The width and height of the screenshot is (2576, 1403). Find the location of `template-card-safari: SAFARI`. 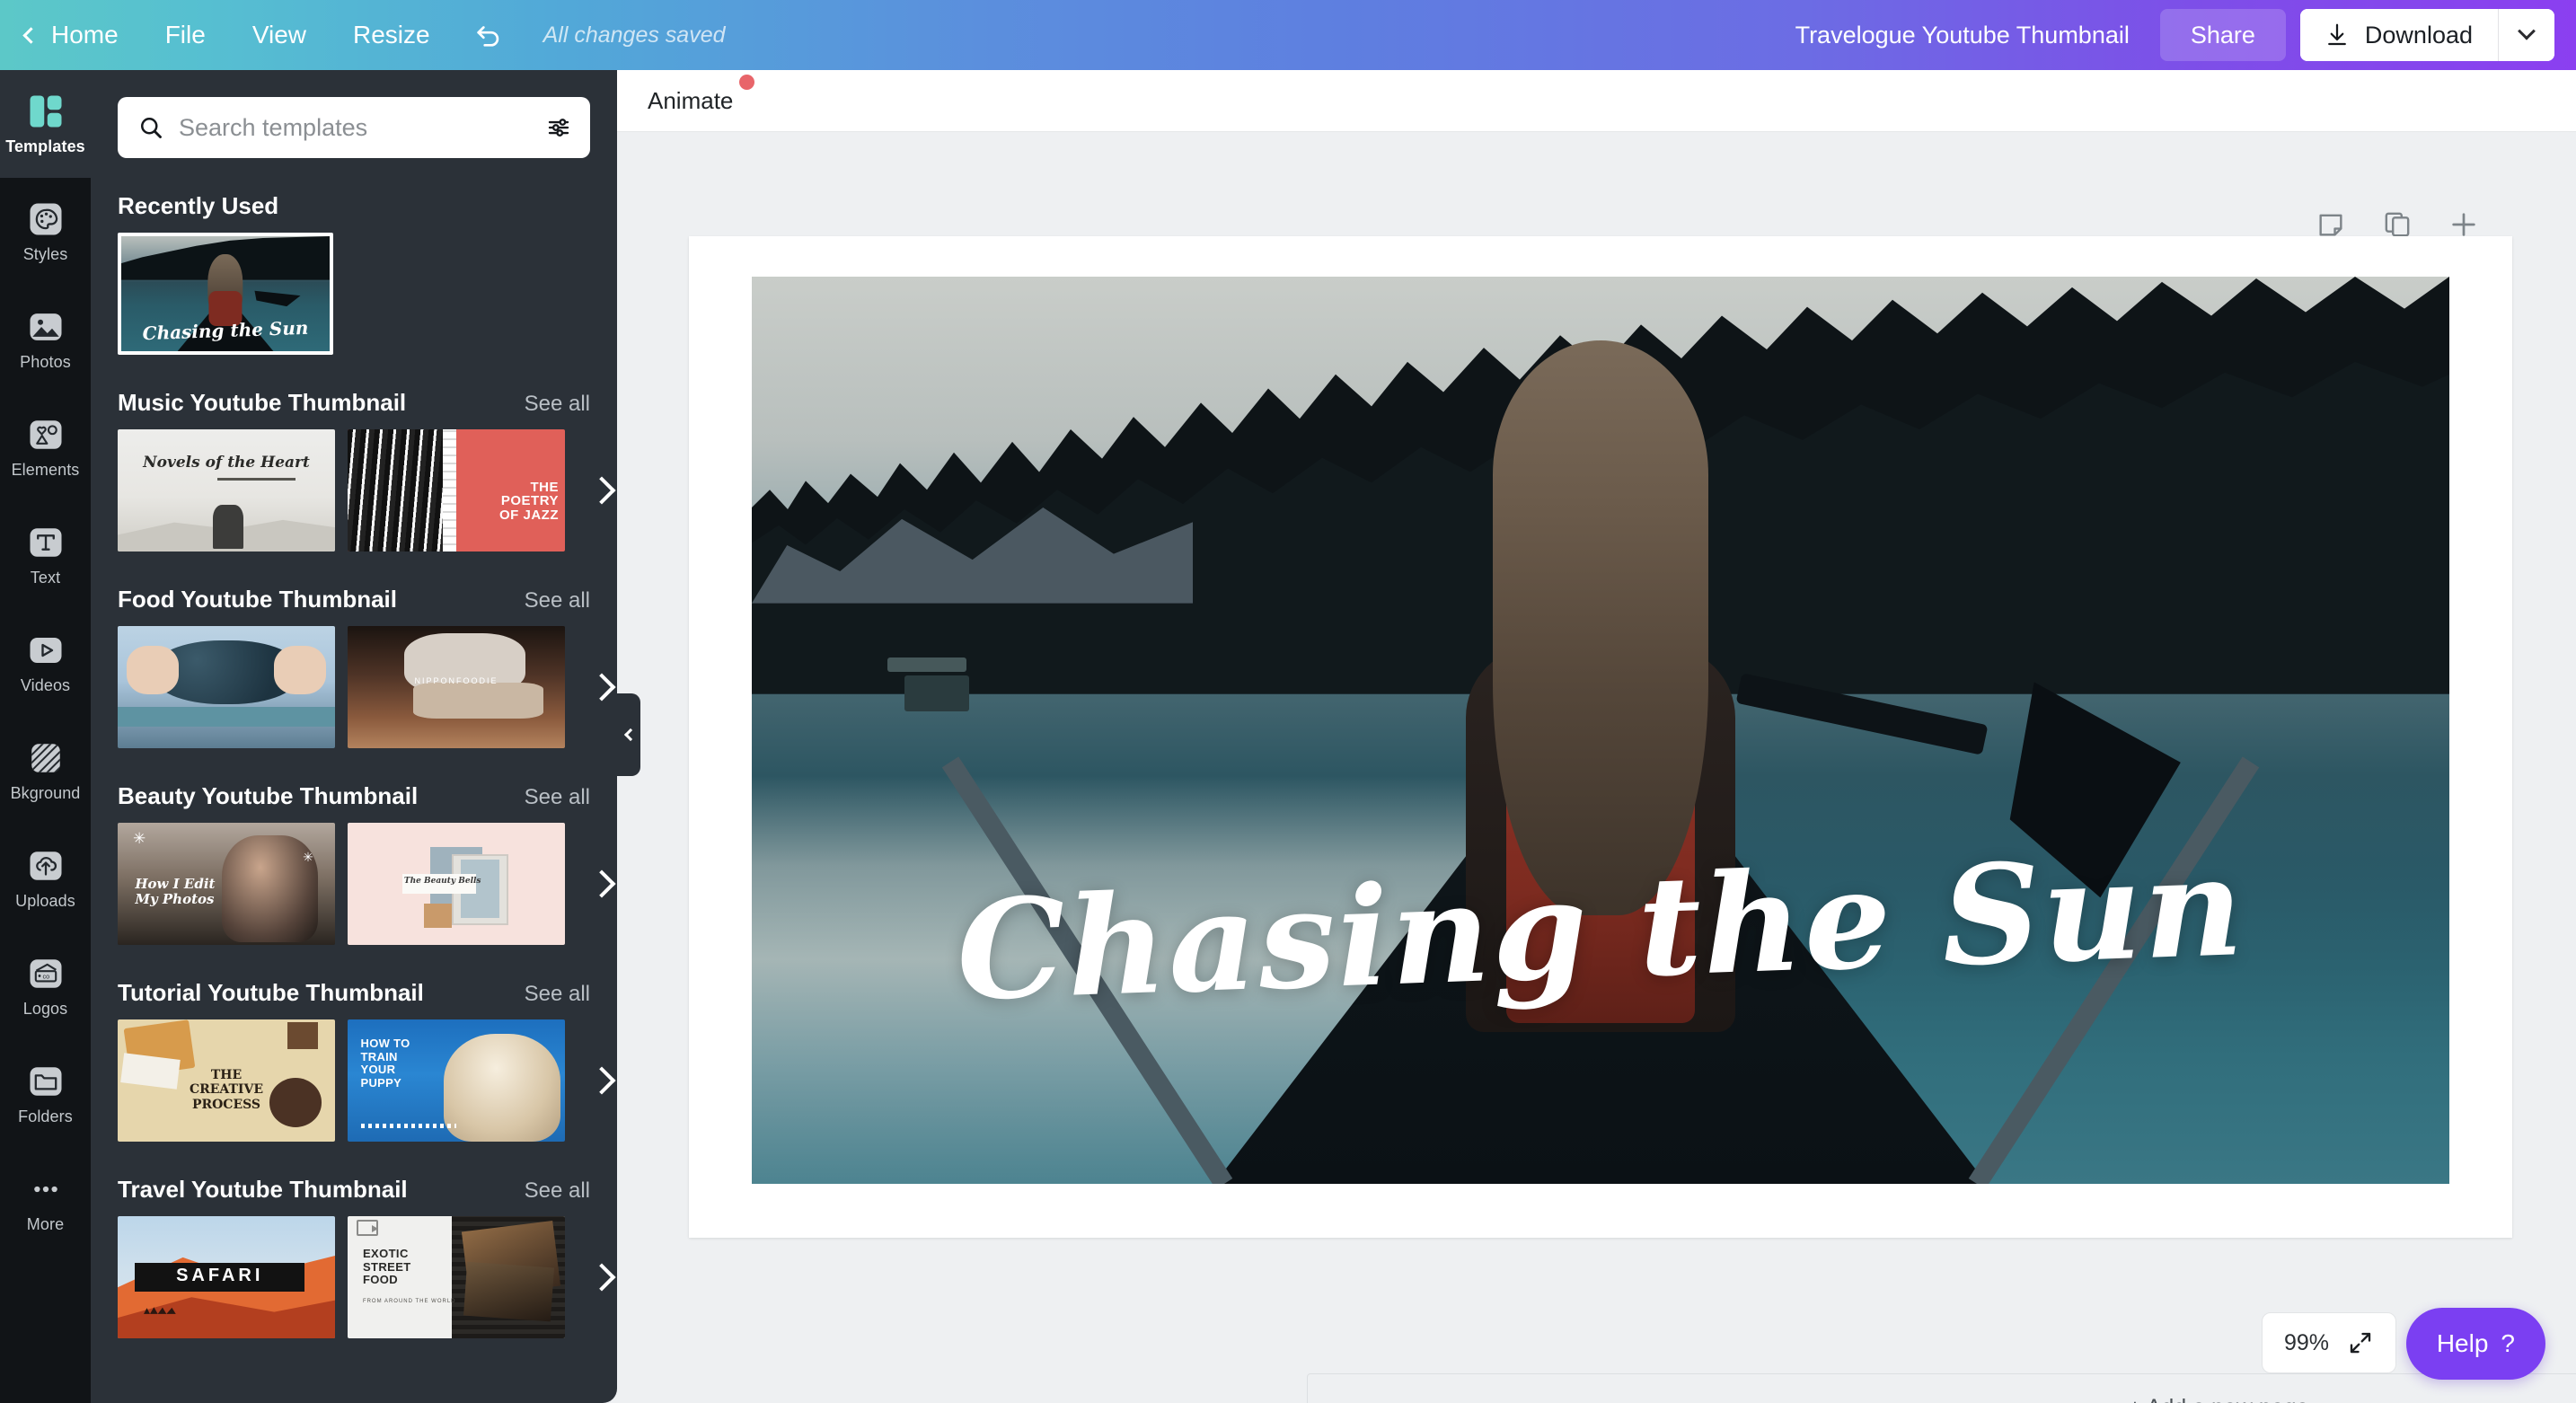

template-card-safari: SAFARI is located at coordinates (226, 1277).